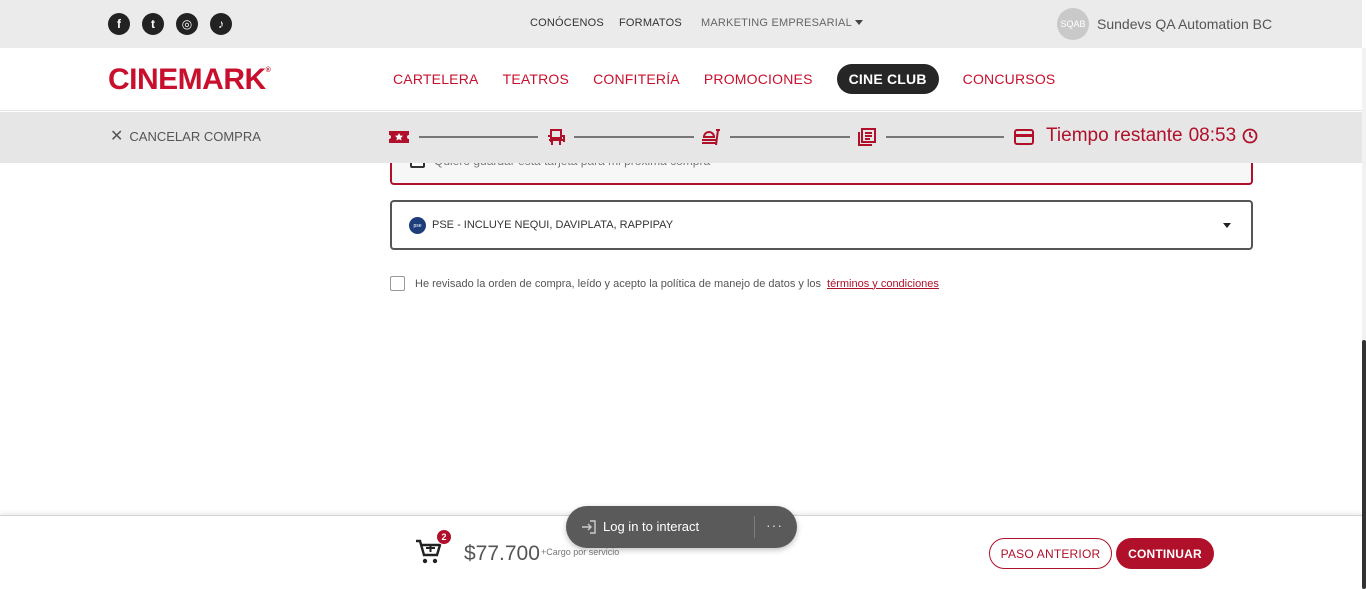  I want to click on time-remaining: Tiempo restante 08:53, so click(1152, 136).